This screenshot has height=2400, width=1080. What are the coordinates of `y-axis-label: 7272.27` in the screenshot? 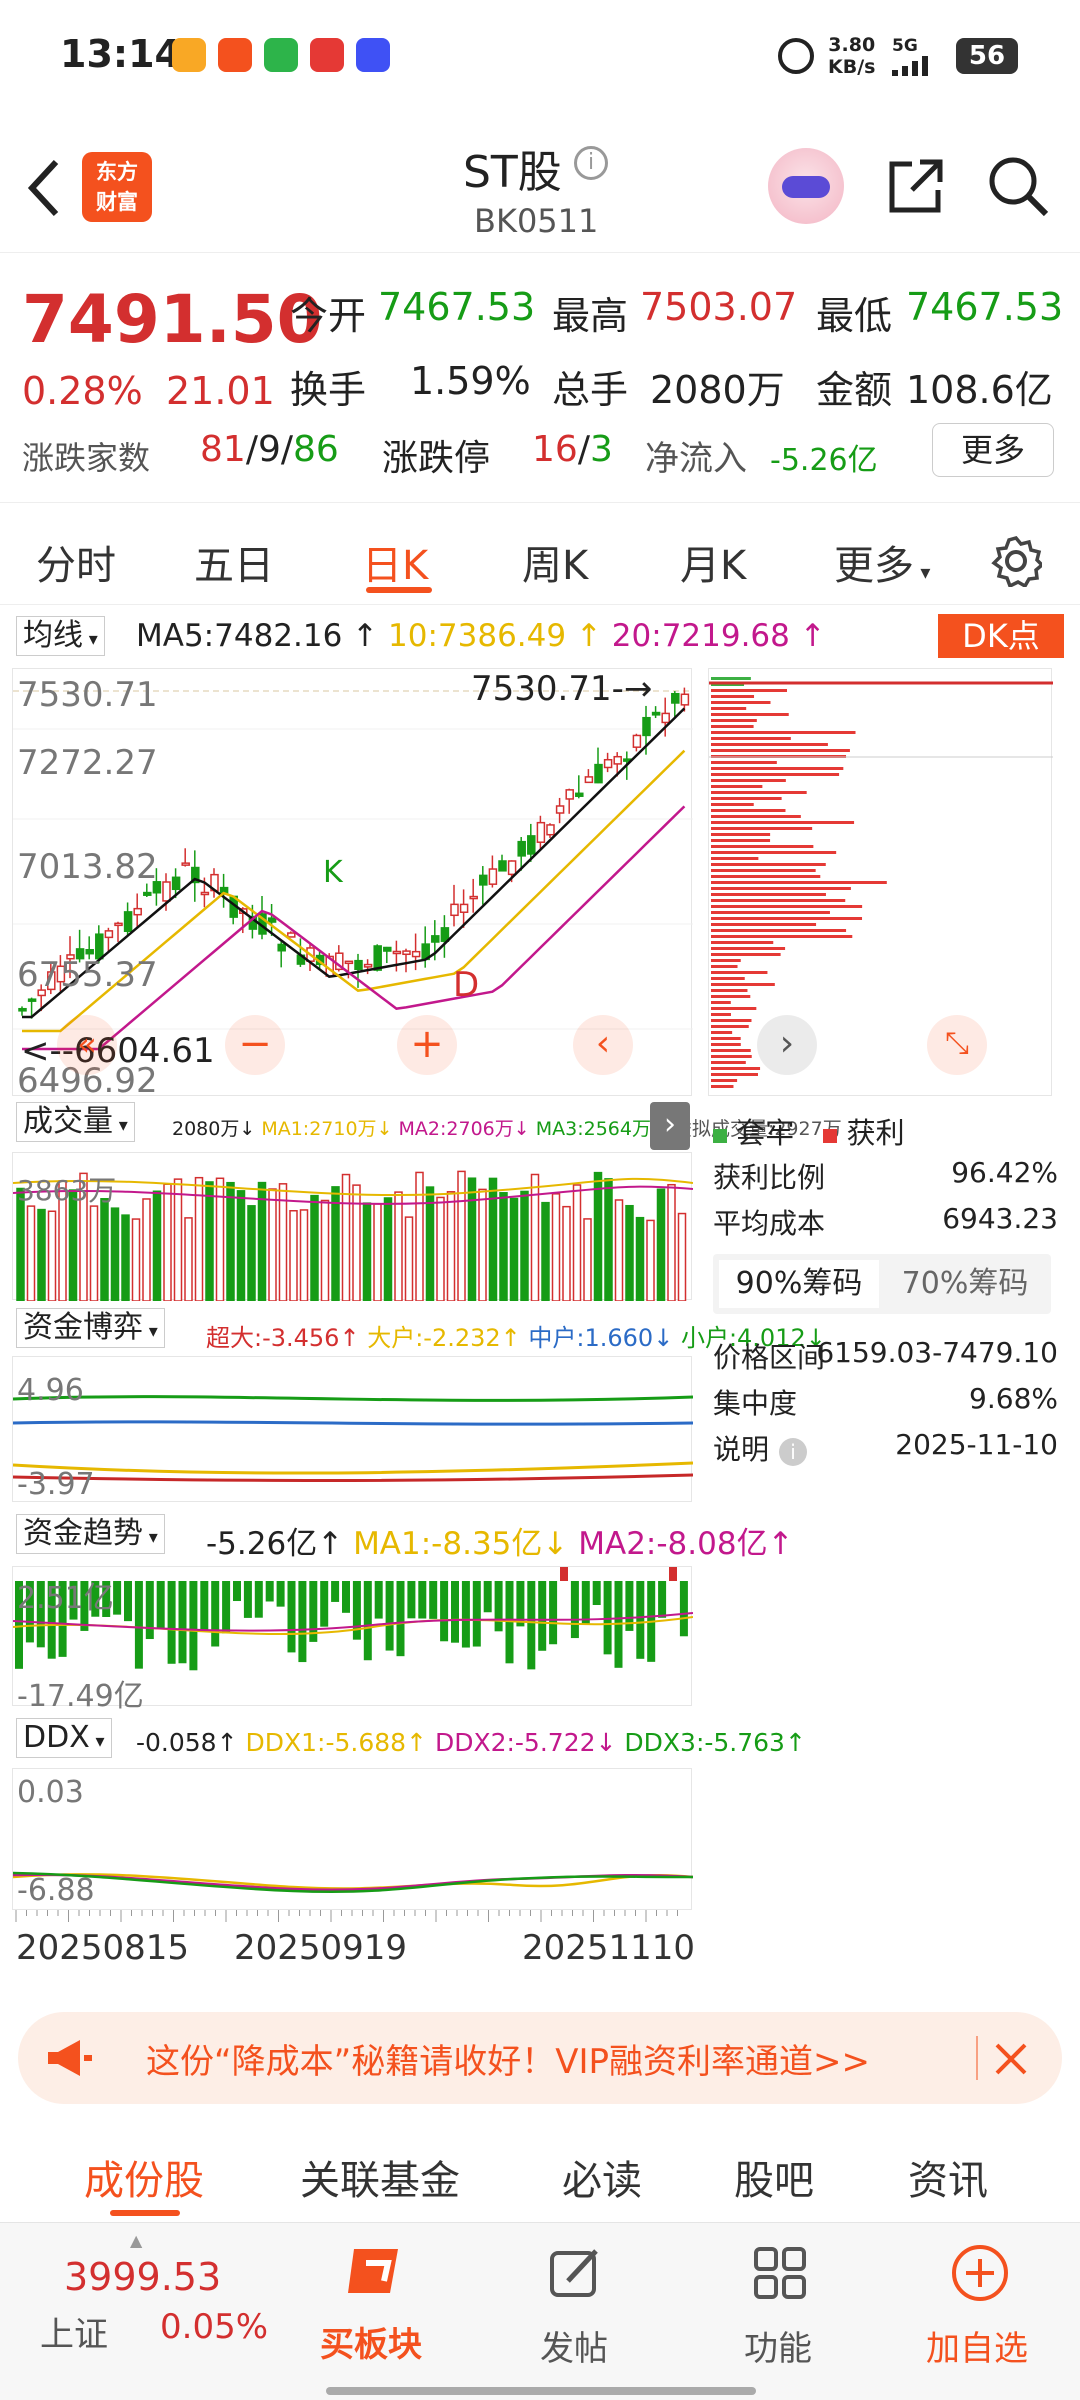 It's located at (87, 763).